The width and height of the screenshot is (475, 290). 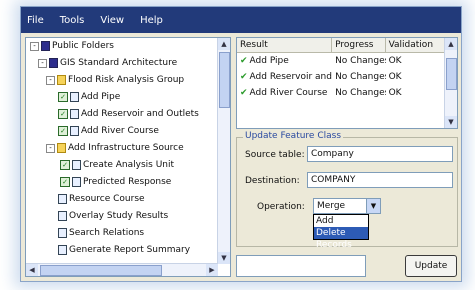 What do you see at coordinates (32, 270) in the screenshot?
I see `scroll-left-icon: ◀` at bounding box center [32, 270].